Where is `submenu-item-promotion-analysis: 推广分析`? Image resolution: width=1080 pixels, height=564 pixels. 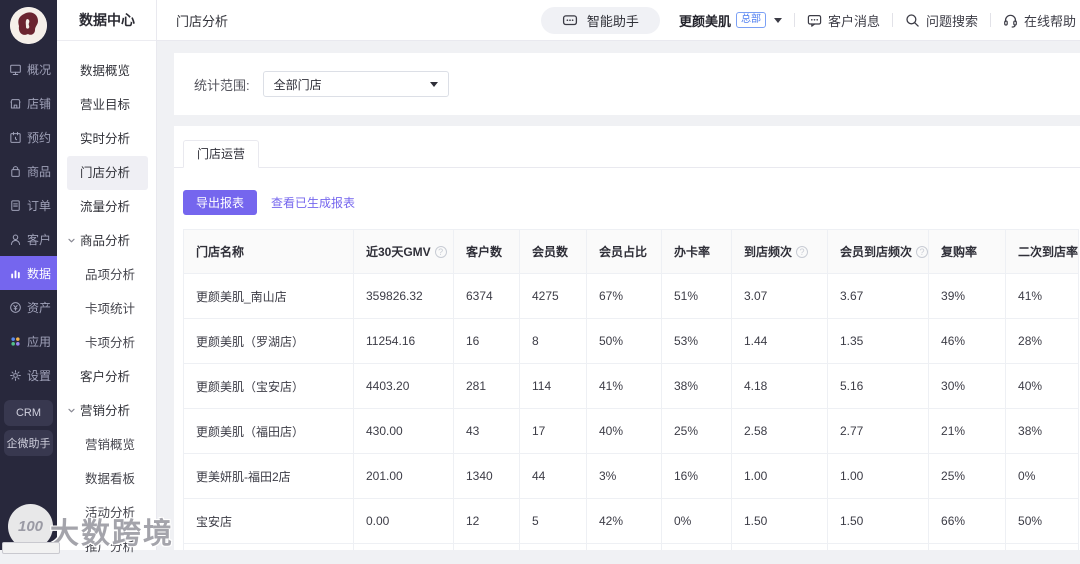
submenu-item-promotion-analysis: 推广分析 is located at coordinates (107, 547).